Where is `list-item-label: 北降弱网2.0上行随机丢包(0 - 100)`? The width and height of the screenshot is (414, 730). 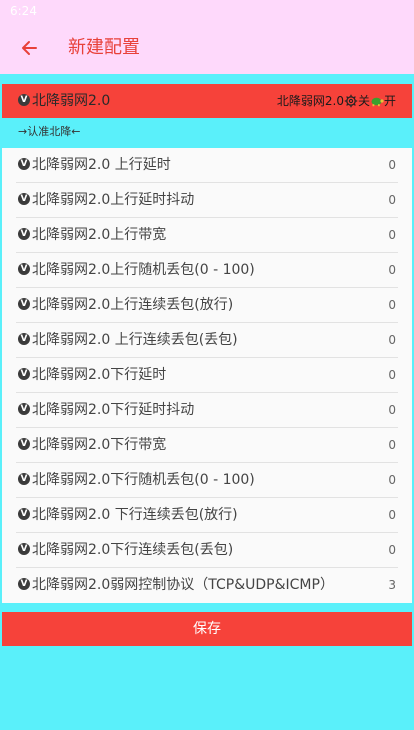 list-item-label: 北降弱网2.0上行随机丢包(0 - 100) is located at coordinates (143, 270).